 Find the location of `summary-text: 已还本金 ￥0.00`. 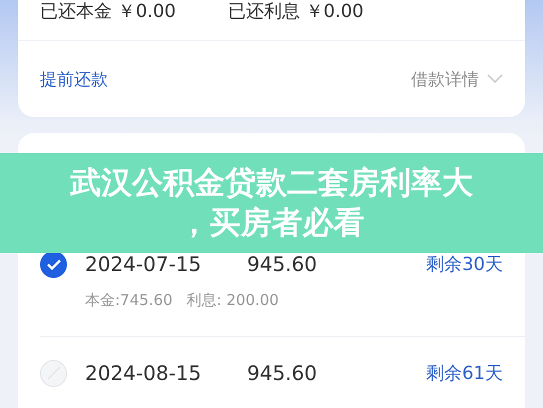

summary-text: 已还本金 ￥0.00 is located at coordinates (108, 12).